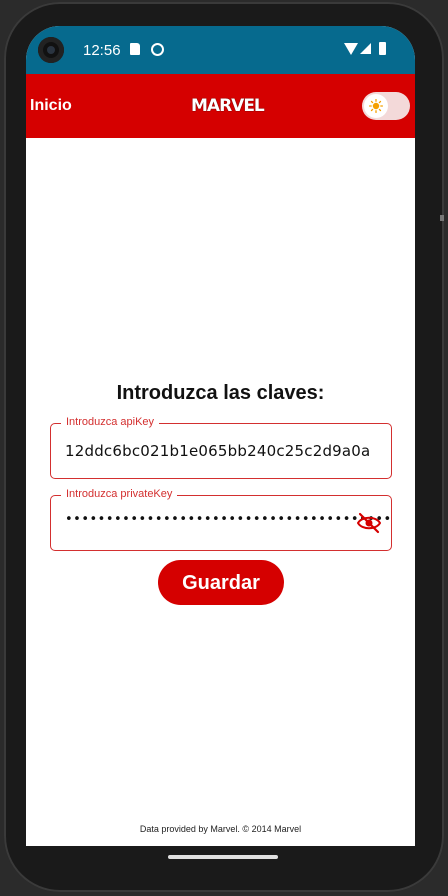 The width and height of the screenshot is (448, 896). What do you see at coordinates (228, 106) in the screenshot?
I see `marvel-logo: MARVEL` at bounding box center [228, 106].